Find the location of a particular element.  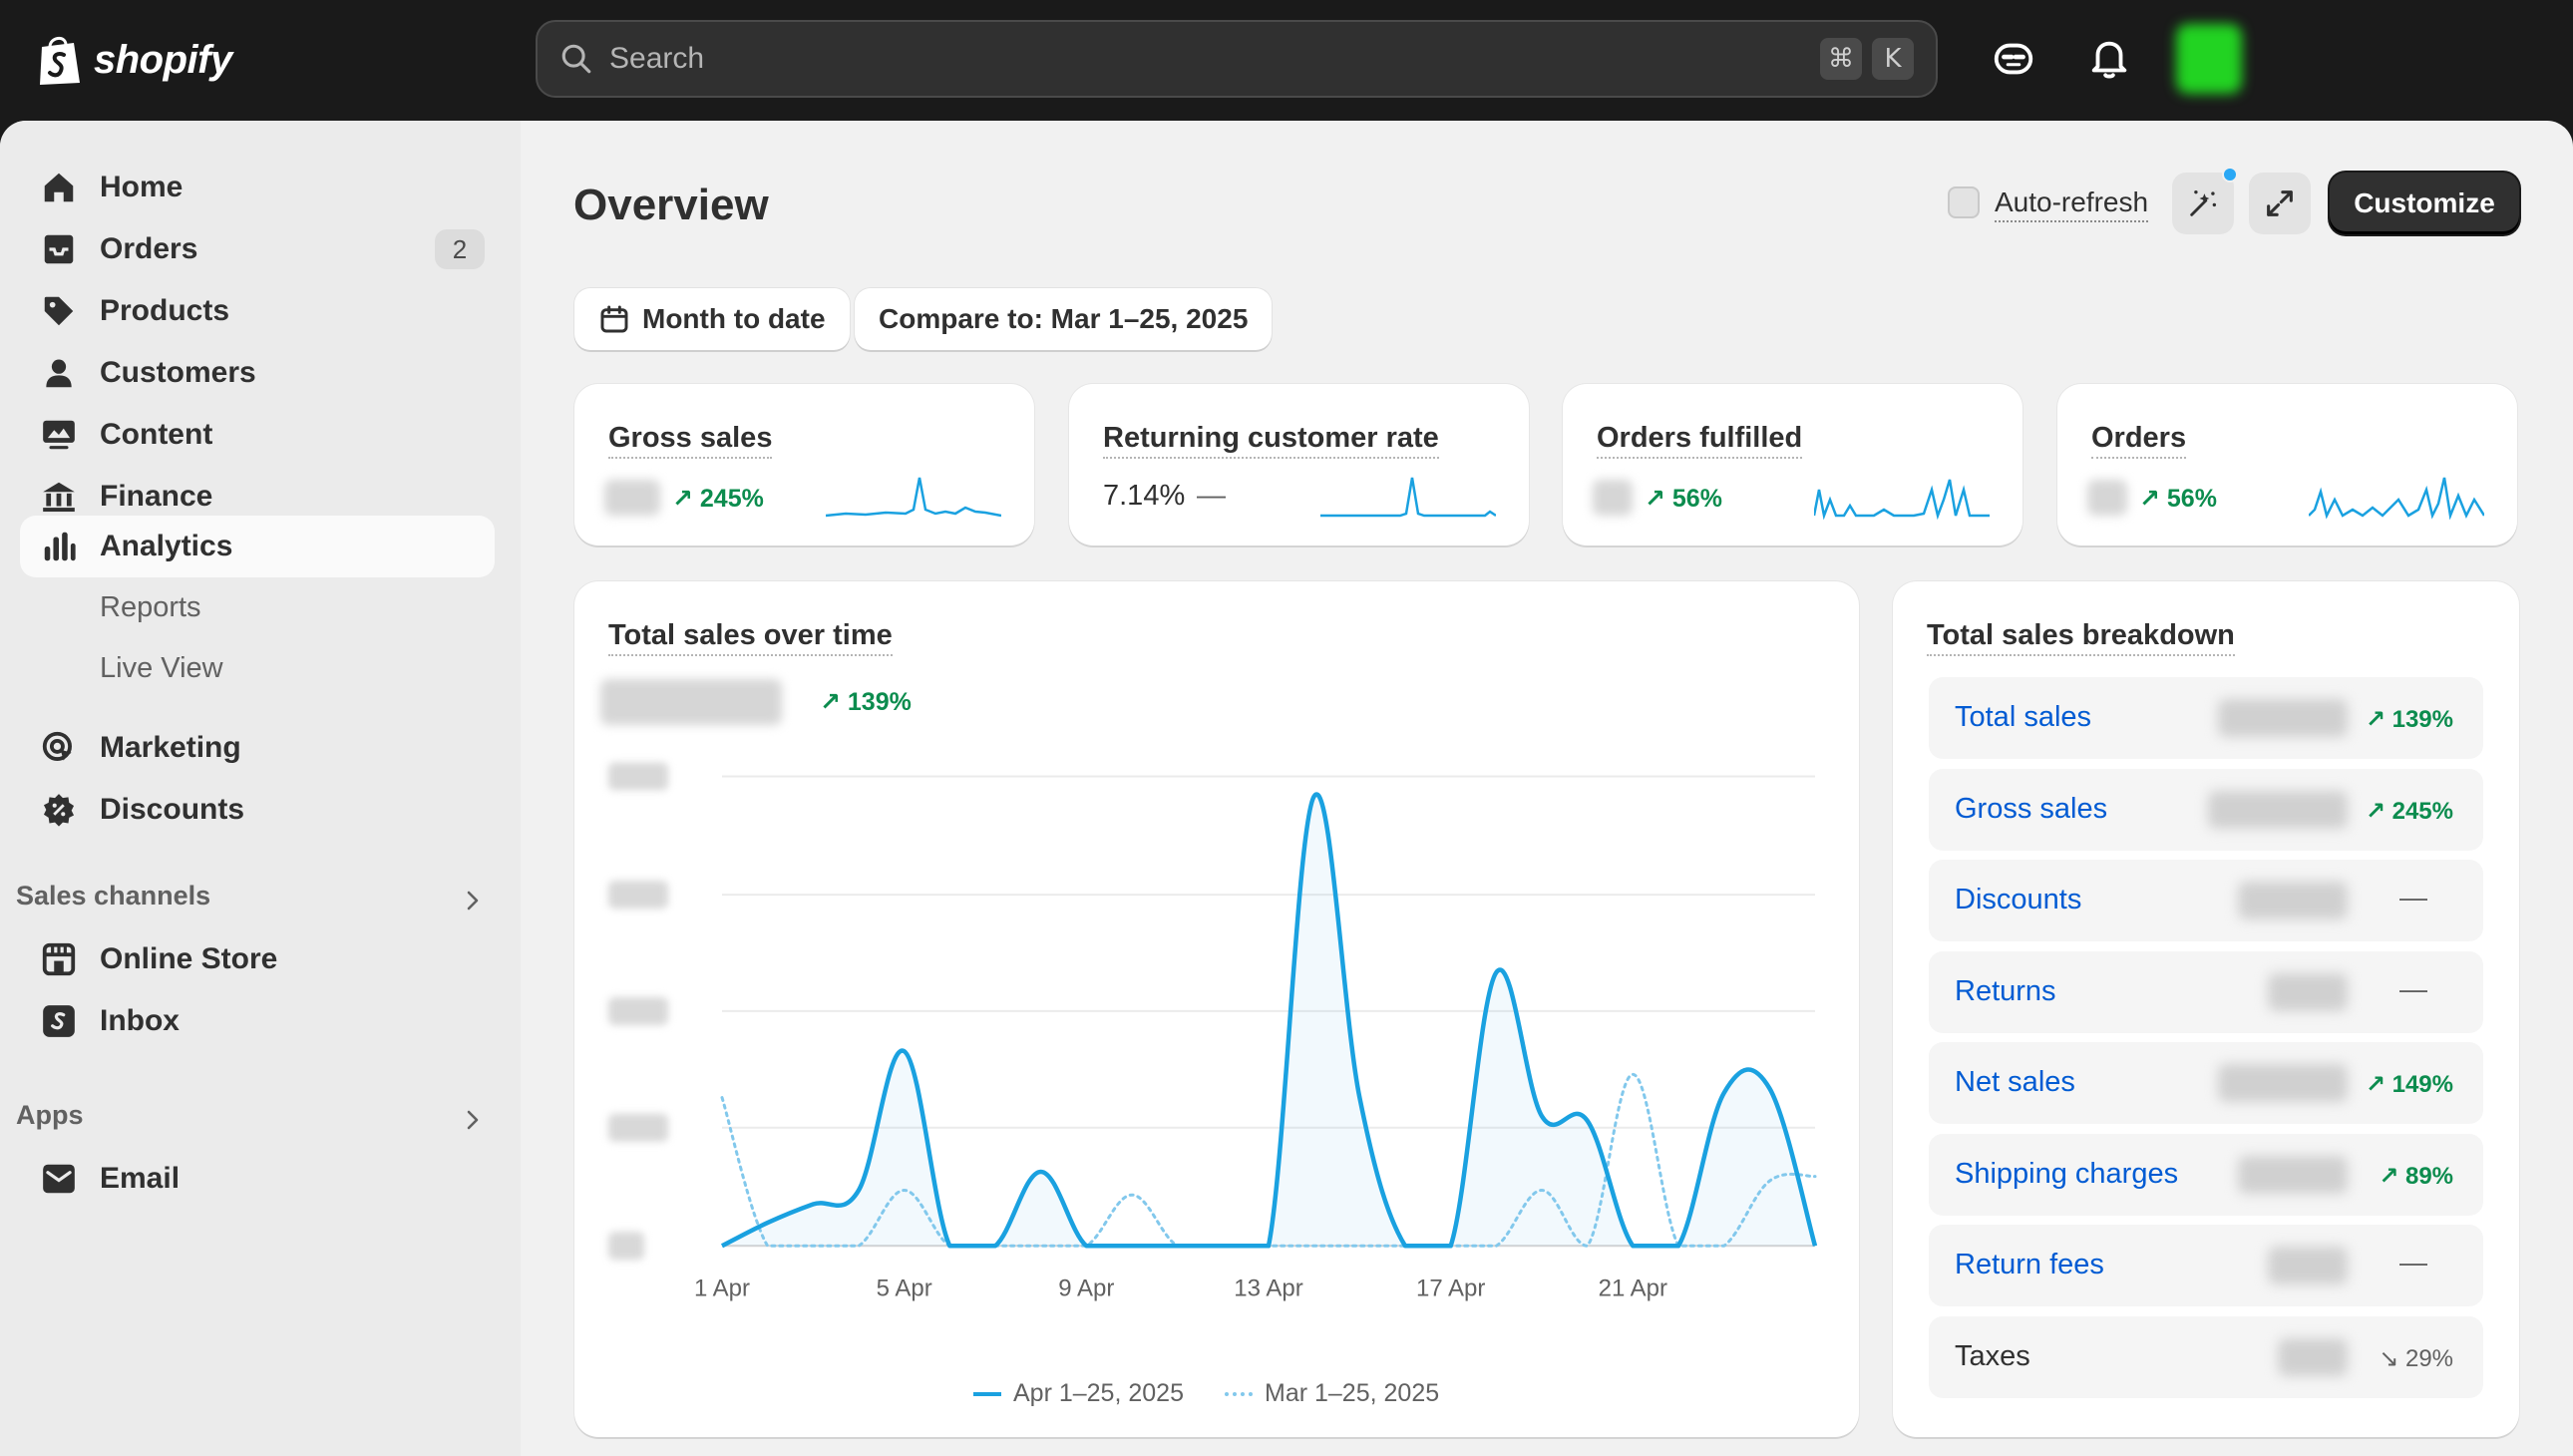

sidebar-item-orders: Orders 2 is located at coordinates (257, 249).